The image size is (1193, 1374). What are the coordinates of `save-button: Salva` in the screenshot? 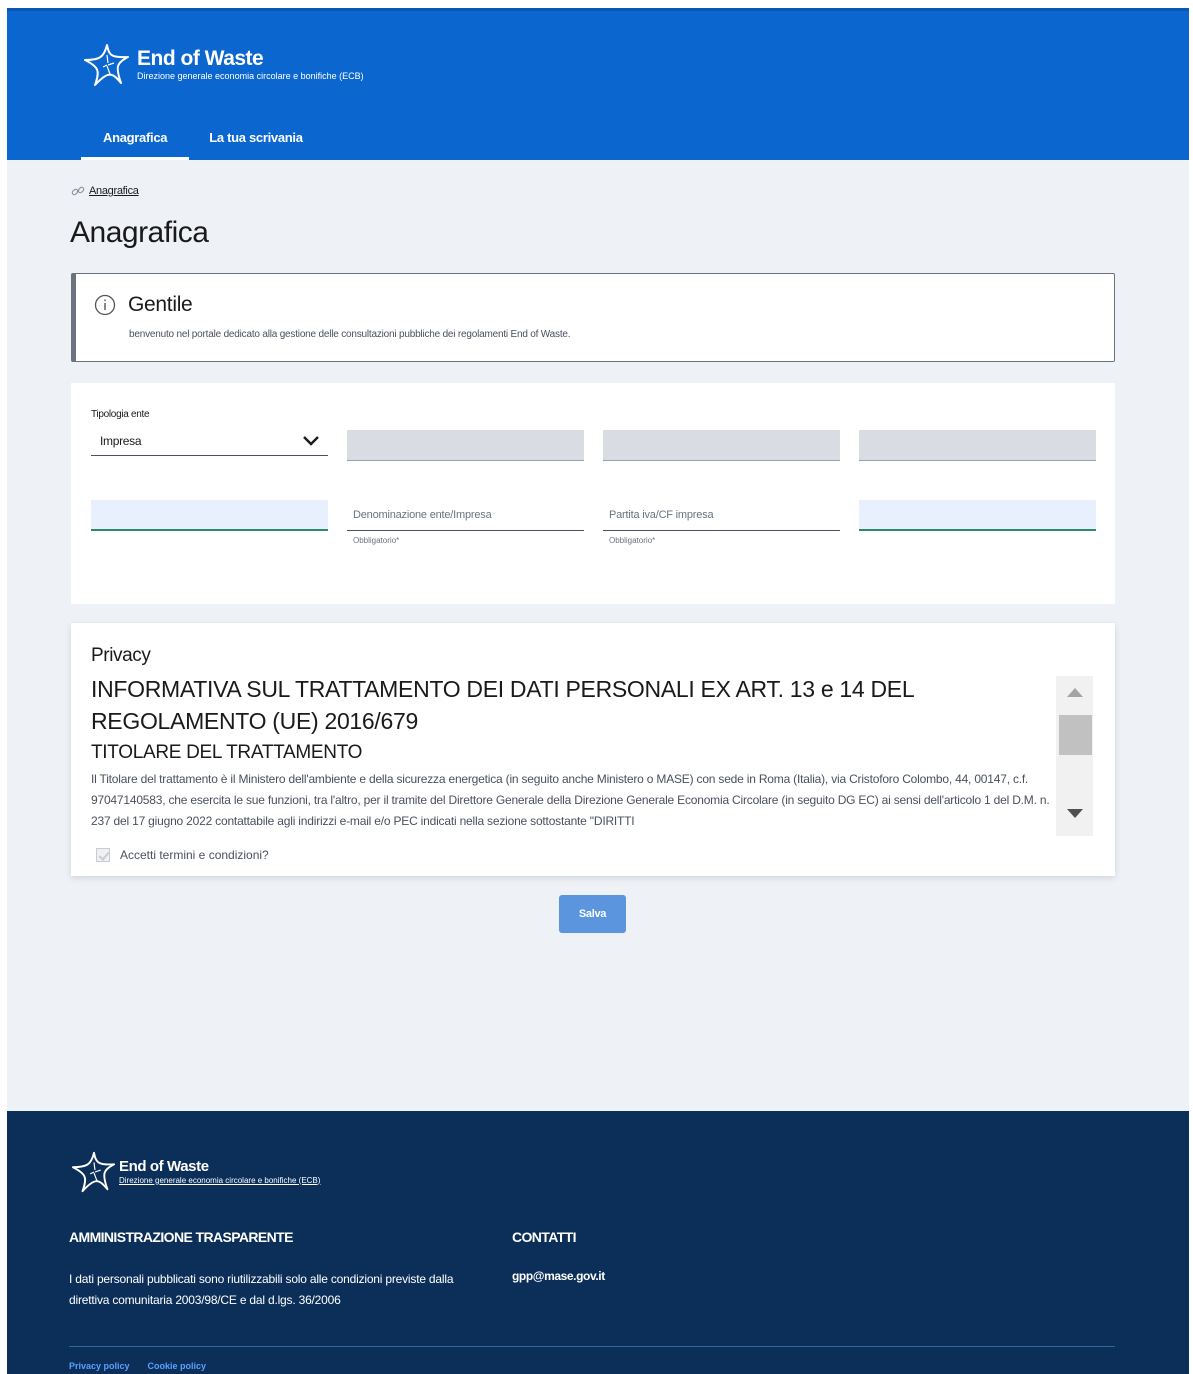 It's located at (592, 914).